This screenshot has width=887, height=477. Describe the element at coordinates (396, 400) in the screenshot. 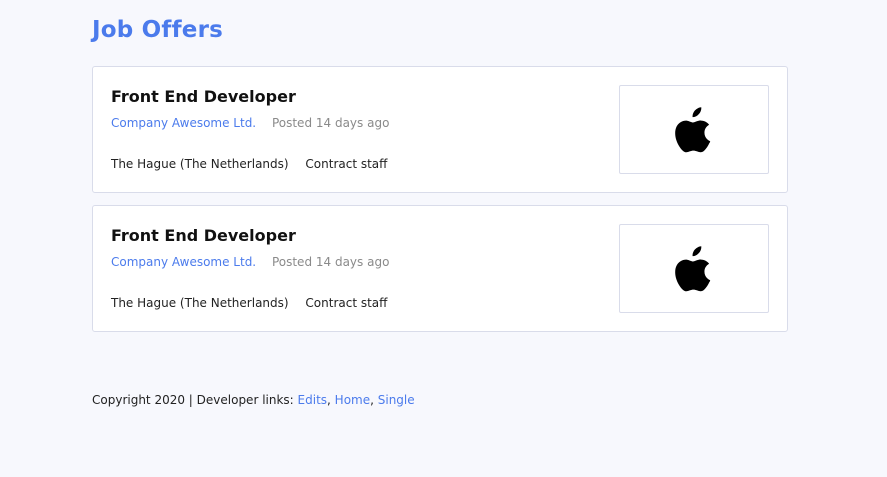

I see `footer-link-single: Single` at that location.